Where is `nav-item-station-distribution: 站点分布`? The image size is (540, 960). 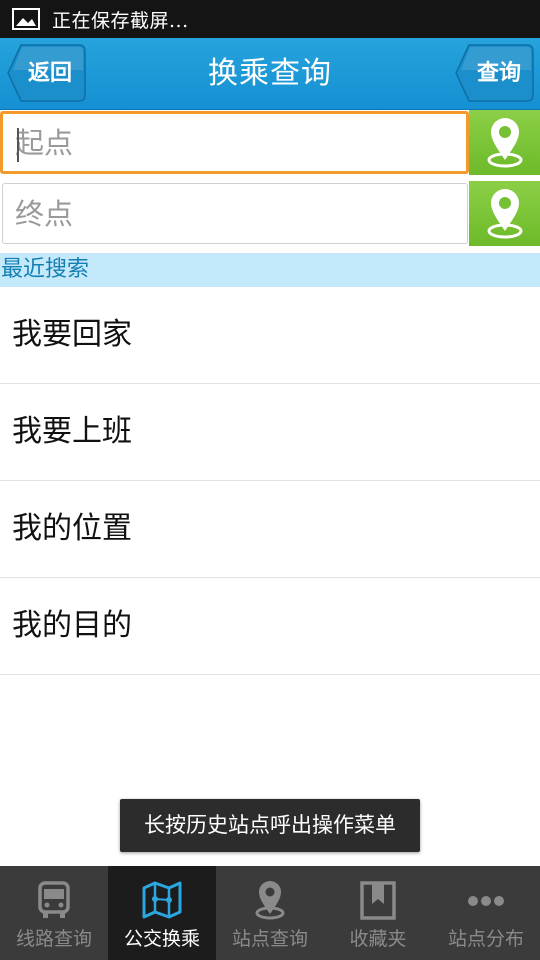
nav-item-station-distribution: 站点分布 is located at coordinates (486, 913).